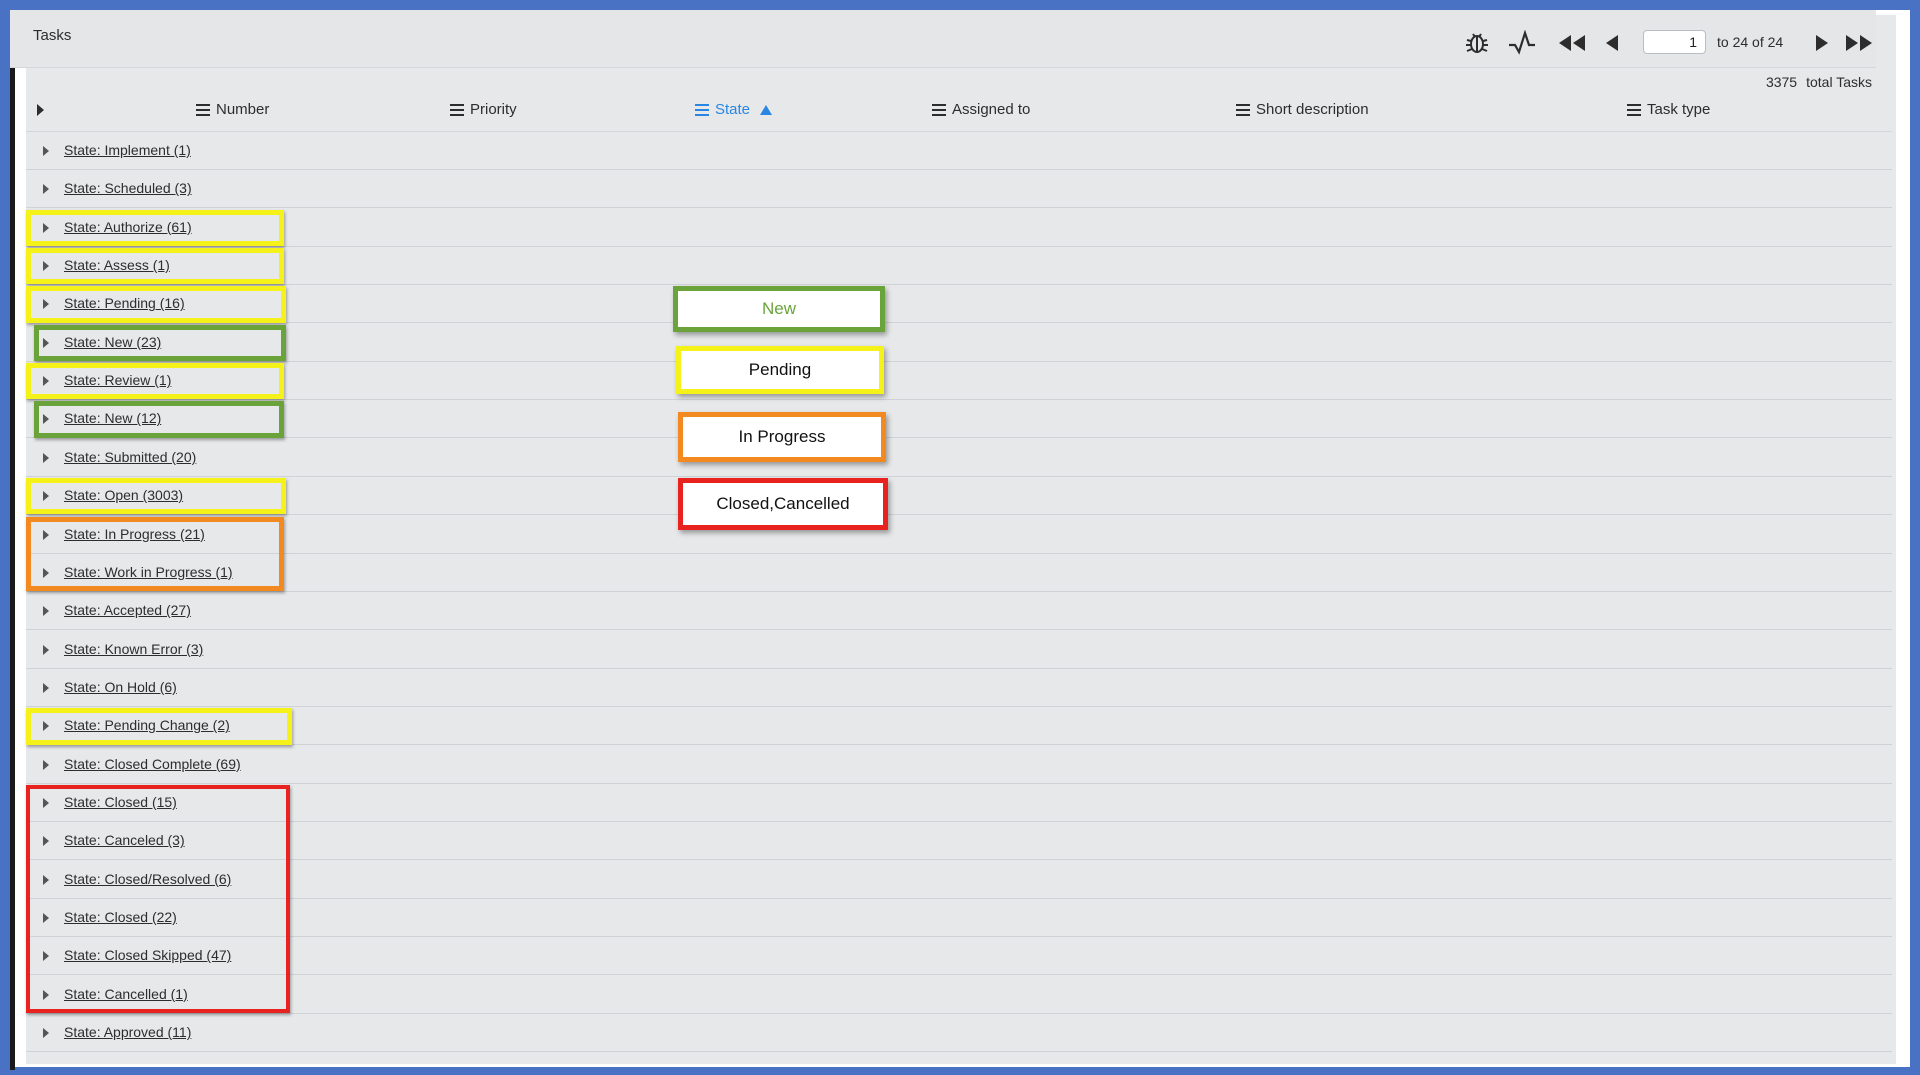 The width and height of the screenshot is (1920, 1075). I want to click on group-link: State: Closed (15), so click(120, 802).